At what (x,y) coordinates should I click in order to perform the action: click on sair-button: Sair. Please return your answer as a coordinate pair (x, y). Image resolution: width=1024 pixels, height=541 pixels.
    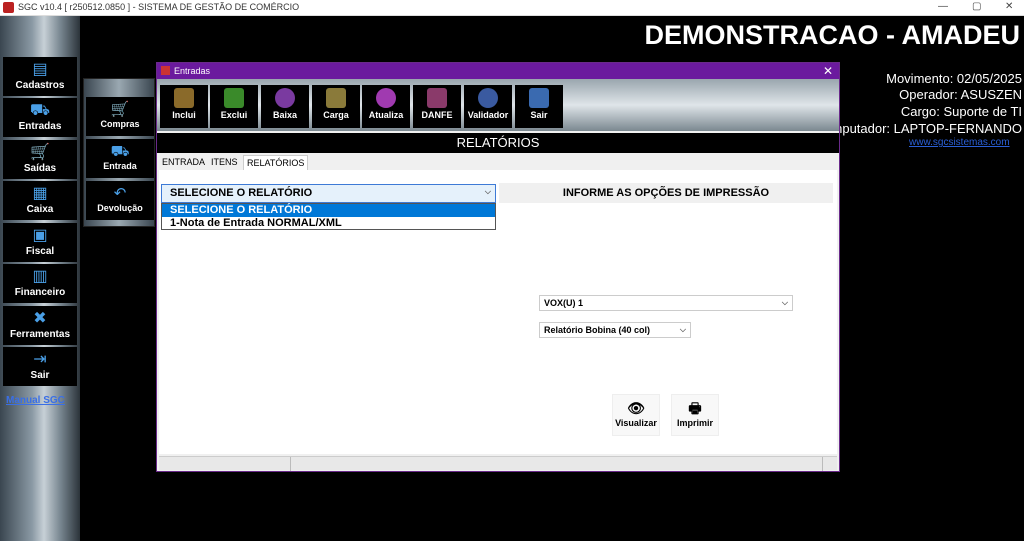
    Looking at the image, I should click on (539, 106).